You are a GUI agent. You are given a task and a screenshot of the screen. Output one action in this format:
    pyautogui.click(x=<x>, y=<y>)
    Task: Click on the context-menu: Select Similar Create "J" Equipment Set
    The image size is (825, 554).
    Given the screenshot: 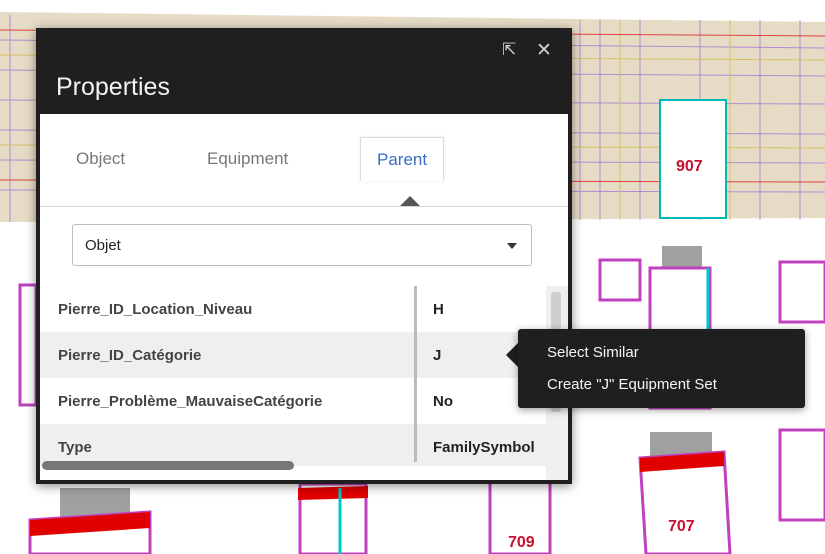 What is the action you would take?
    pyautogui.click(x=661, y=368)
    